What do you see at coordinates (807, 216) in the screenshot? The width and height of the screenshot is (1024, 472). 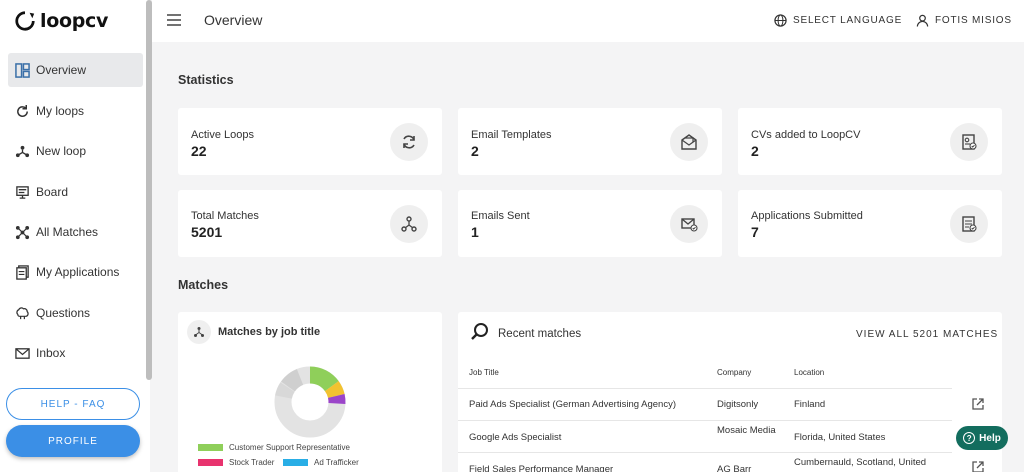 I see `stat-label: Applications Submitted` at bounding box center [807, 216].